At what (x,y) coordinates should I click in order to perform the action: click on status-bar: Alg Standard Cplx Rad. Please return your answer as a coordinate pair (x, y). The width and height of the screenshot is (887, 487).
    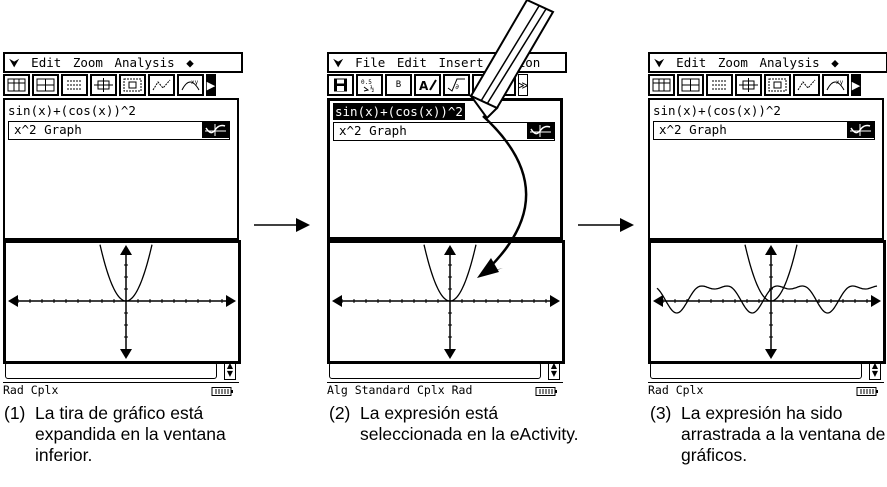
    Looking at the image, I should click on (445, 389).